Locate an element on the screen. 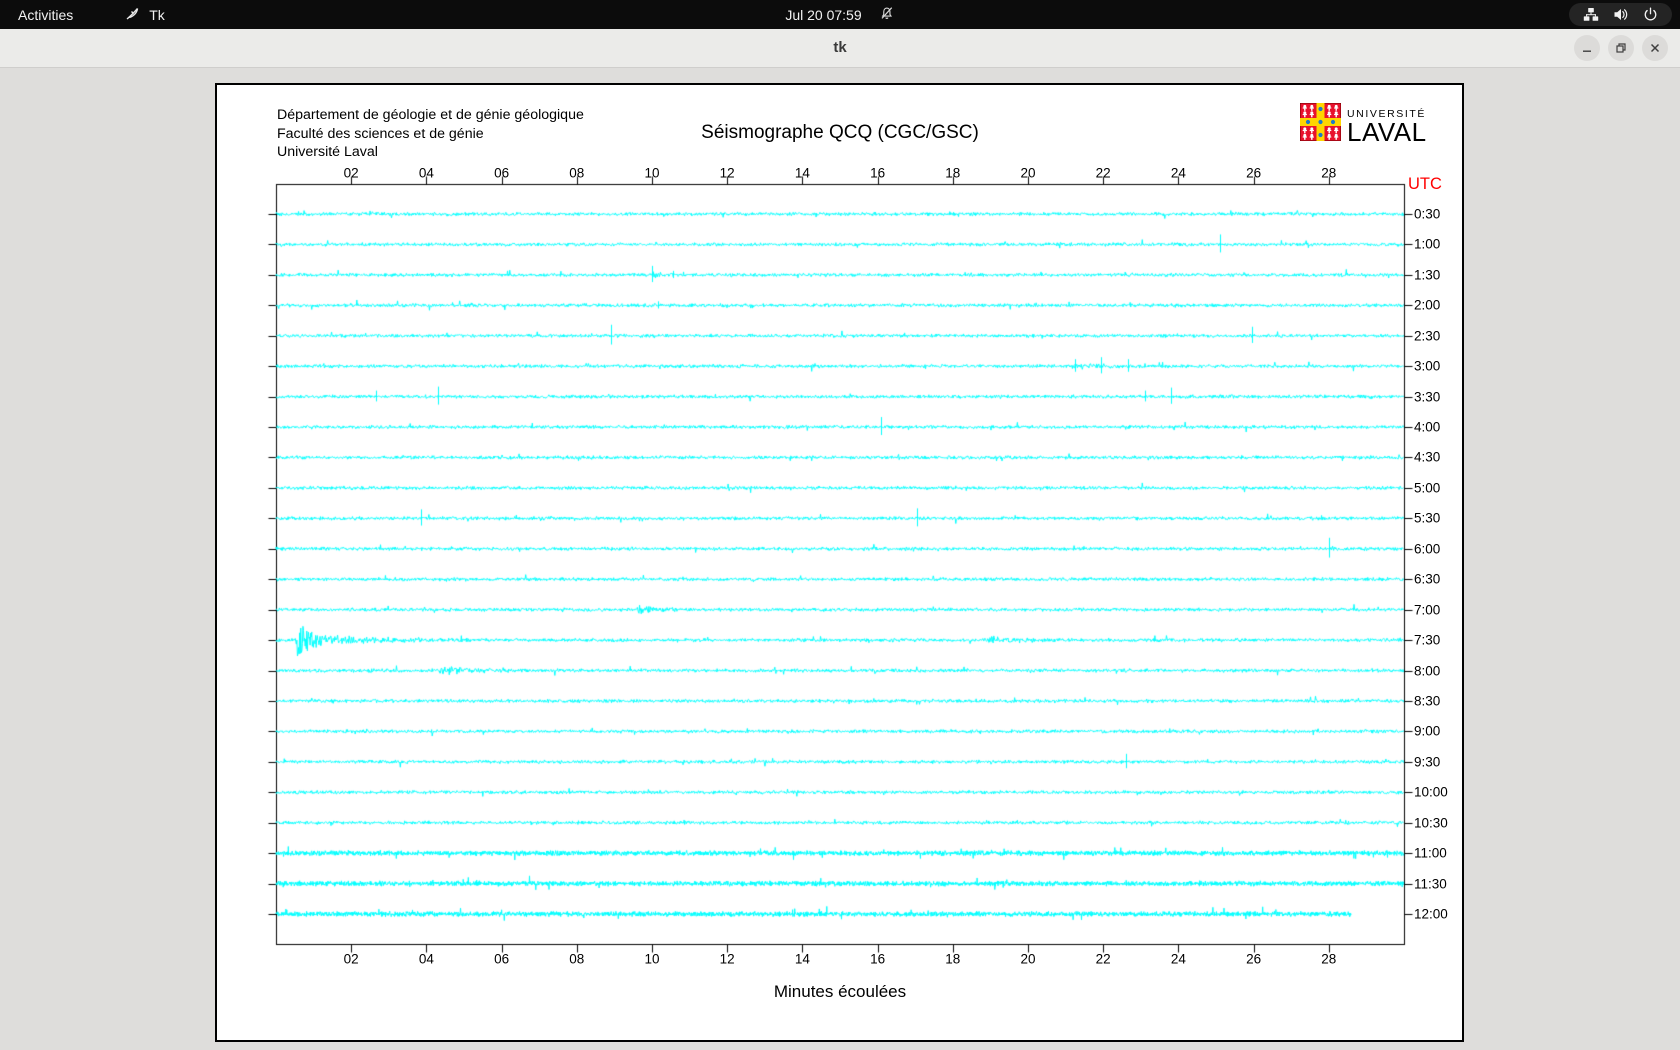 The width and height of the screenshot is (1680, 1050). x-tick-bottom: 14 is located at coordinates (802, 959).